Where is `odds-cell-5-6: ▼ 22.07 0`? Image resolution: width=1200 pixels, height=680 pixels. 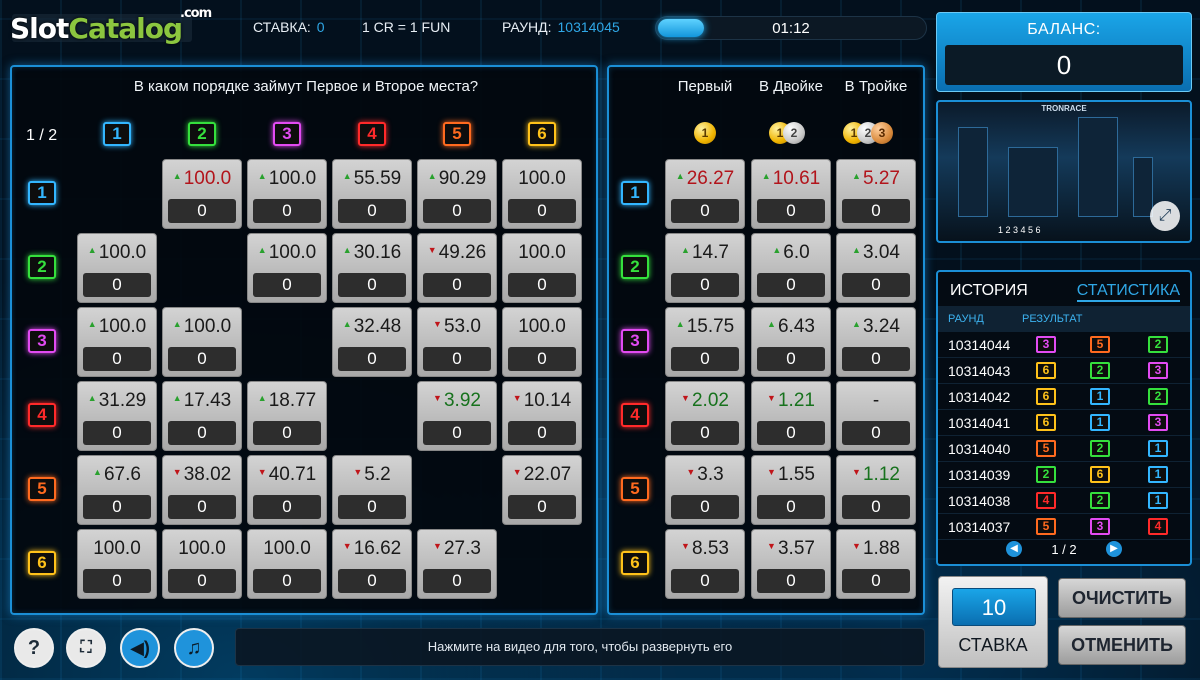
odds-cell-5-6: ▼ 22.07 0 is located at coordinates (542, 490).